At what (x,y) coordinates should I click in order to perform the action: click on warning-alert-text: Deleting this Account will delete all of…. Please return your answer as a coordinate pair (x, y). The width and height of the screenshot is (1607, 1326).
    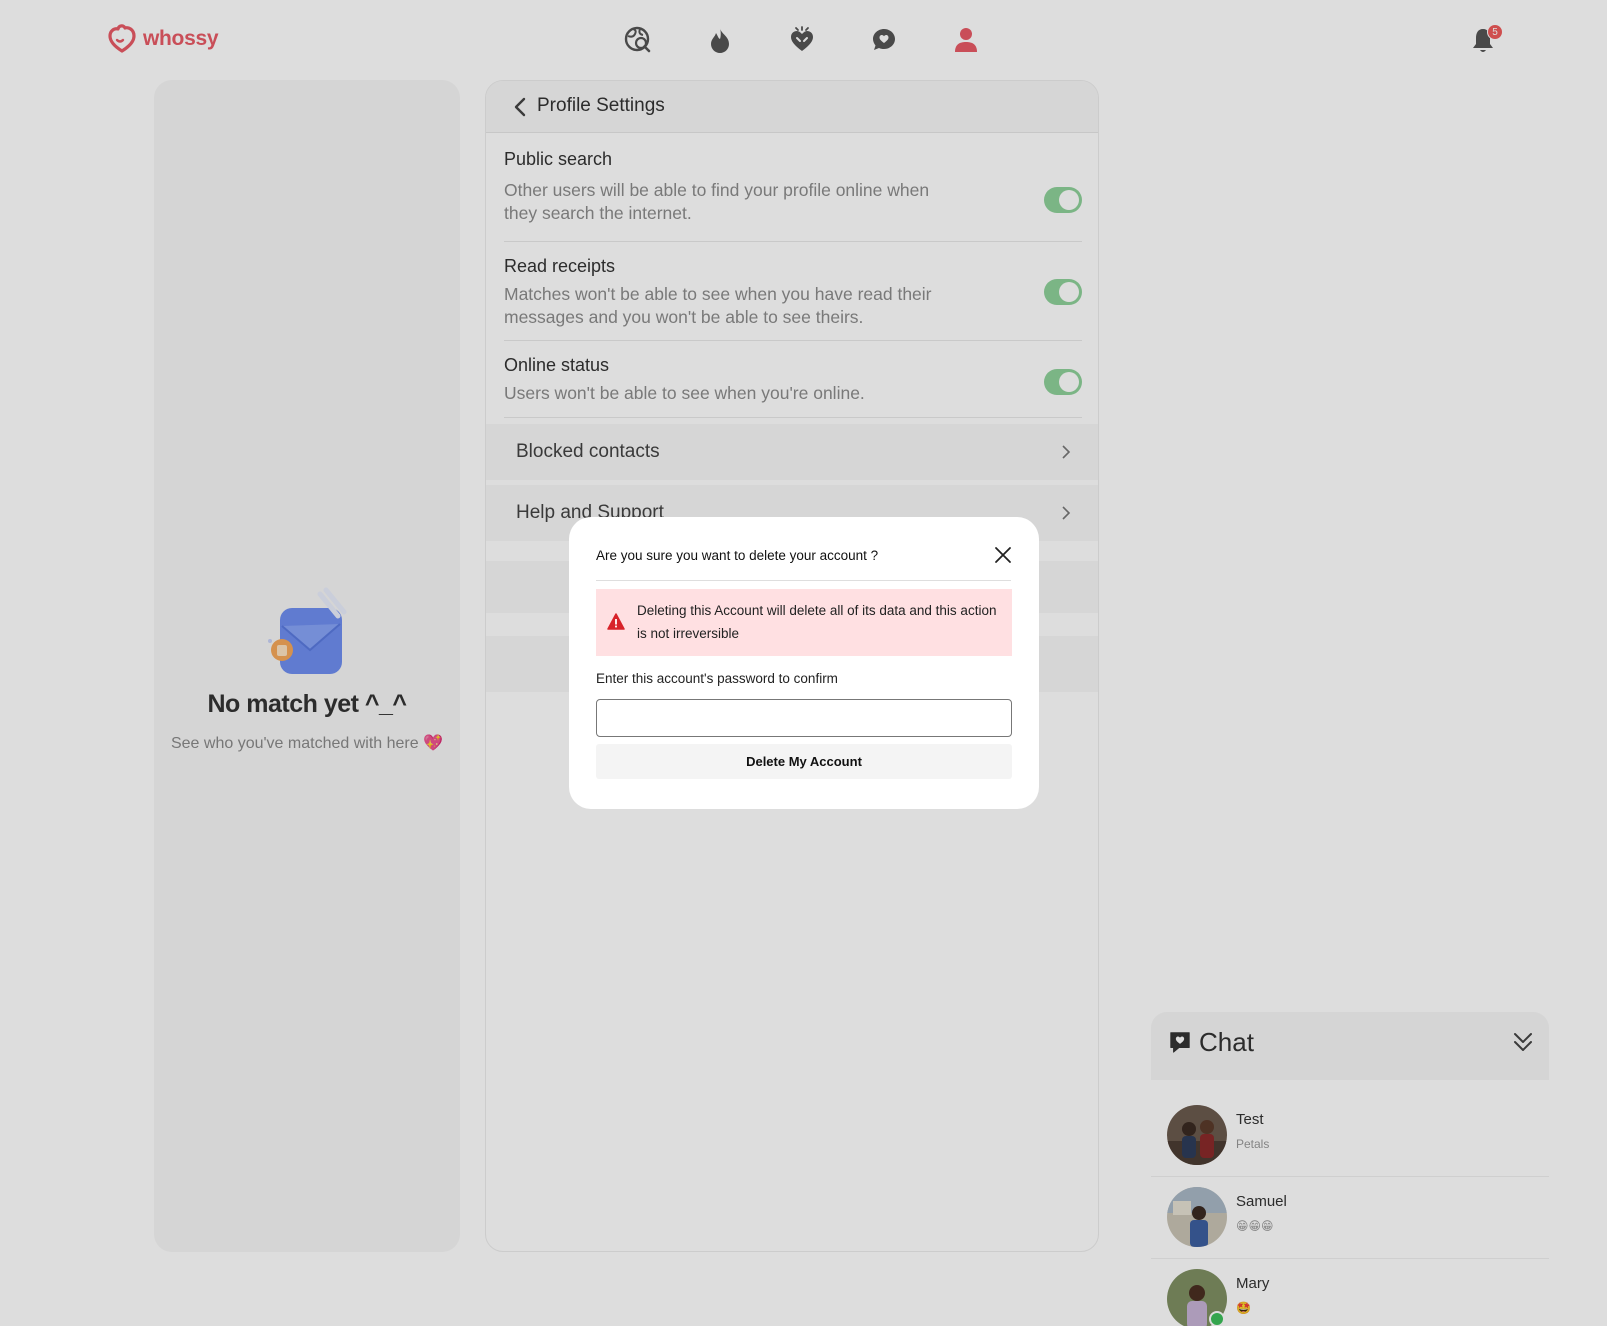
    Looking at the image, I should click on (817, 622).